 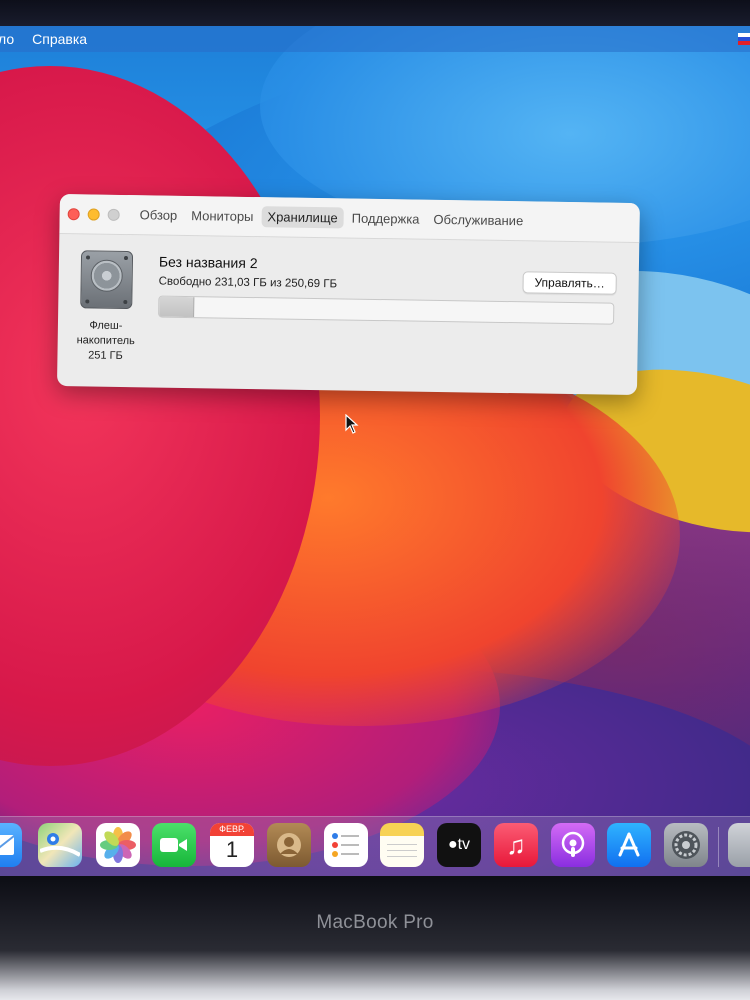 I want to click on storage-usage-bar, so click(x=386, y=310).